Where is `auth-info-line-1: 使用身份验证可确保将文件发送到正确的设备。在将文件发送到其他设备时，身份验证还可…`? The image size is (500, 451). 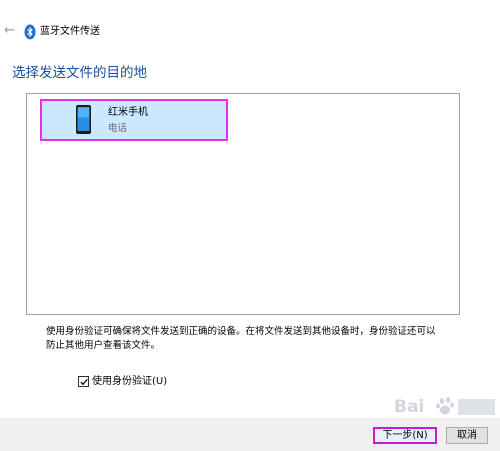 auth-info-line-1: 使用身份验证可确保将文件发送到正确的设备。在将文件发送到其他设备时，身份验证还可… is located at coordinates (241, 331).